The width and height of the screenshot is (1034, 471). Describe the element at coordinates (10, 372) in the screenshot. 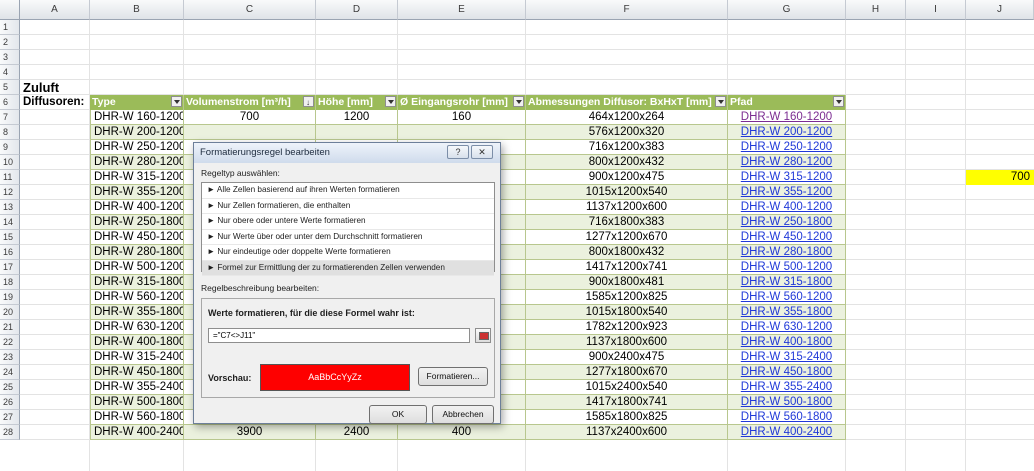

I see `row-header: 24` at that location.